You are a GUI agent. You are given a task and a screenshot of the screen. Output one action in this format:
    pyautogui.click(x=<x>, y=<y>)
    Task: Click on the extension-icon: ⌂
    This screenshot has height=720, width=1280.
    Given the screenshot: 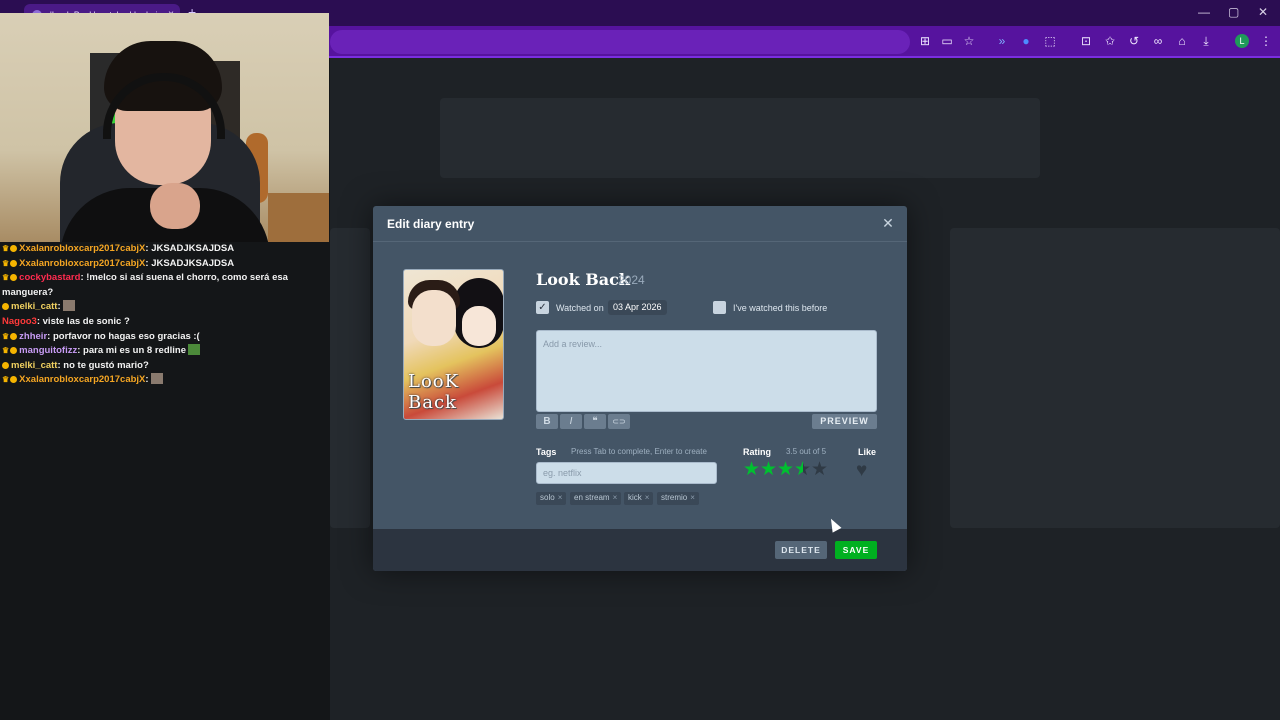 What is the action you would take?
    pyautogui.click(x=1182, y=41)
    